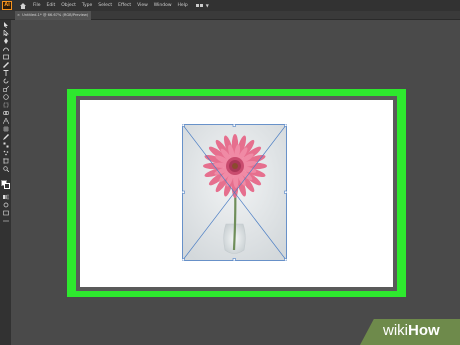 The image size is (460, 345). What do you see at coordinates (5, 49) in the screenshot?
I see `curvature-tool-icon` at bounding box center [5, 49].